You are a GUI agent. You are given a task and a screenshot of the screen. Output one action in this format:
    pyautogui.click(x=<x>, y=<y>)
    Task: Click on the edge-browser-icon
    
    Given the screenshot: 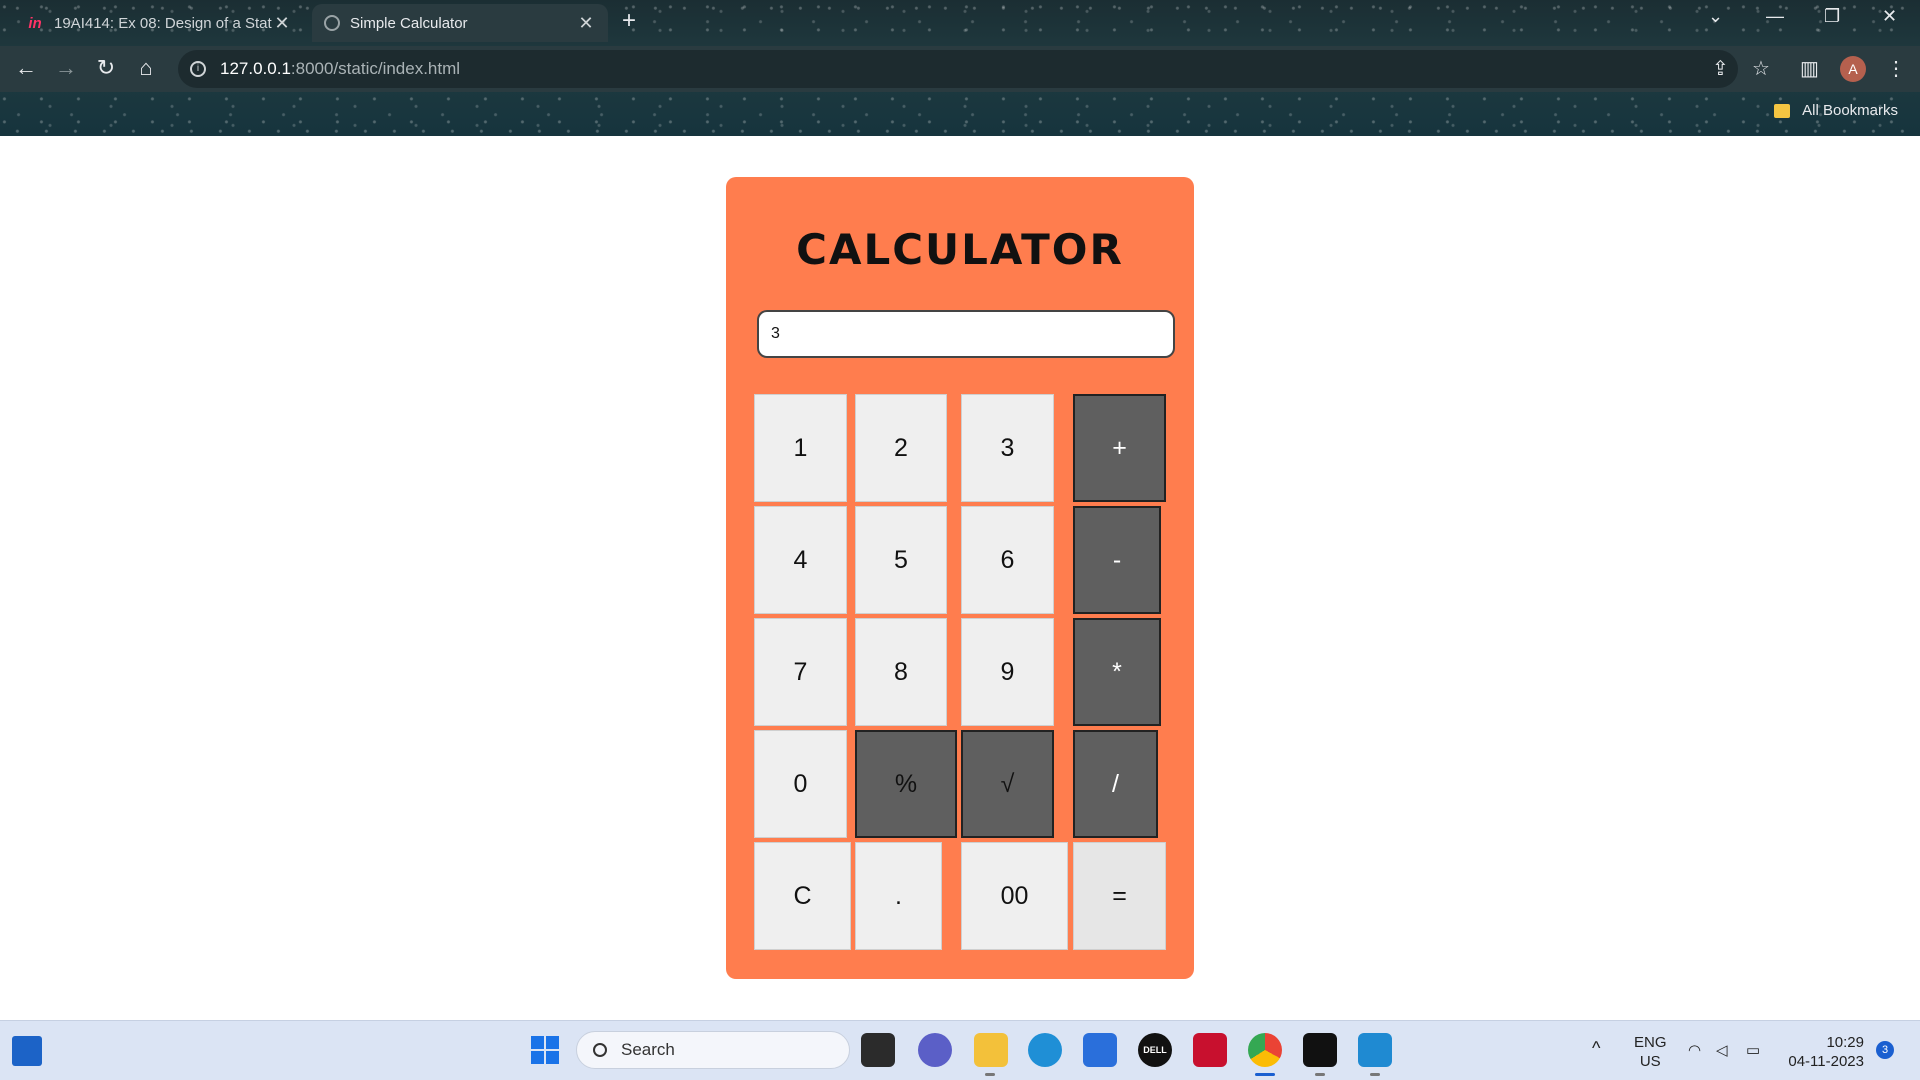 What is the action you would take?
    pyautogui.click(x=1045, y=1050)
    